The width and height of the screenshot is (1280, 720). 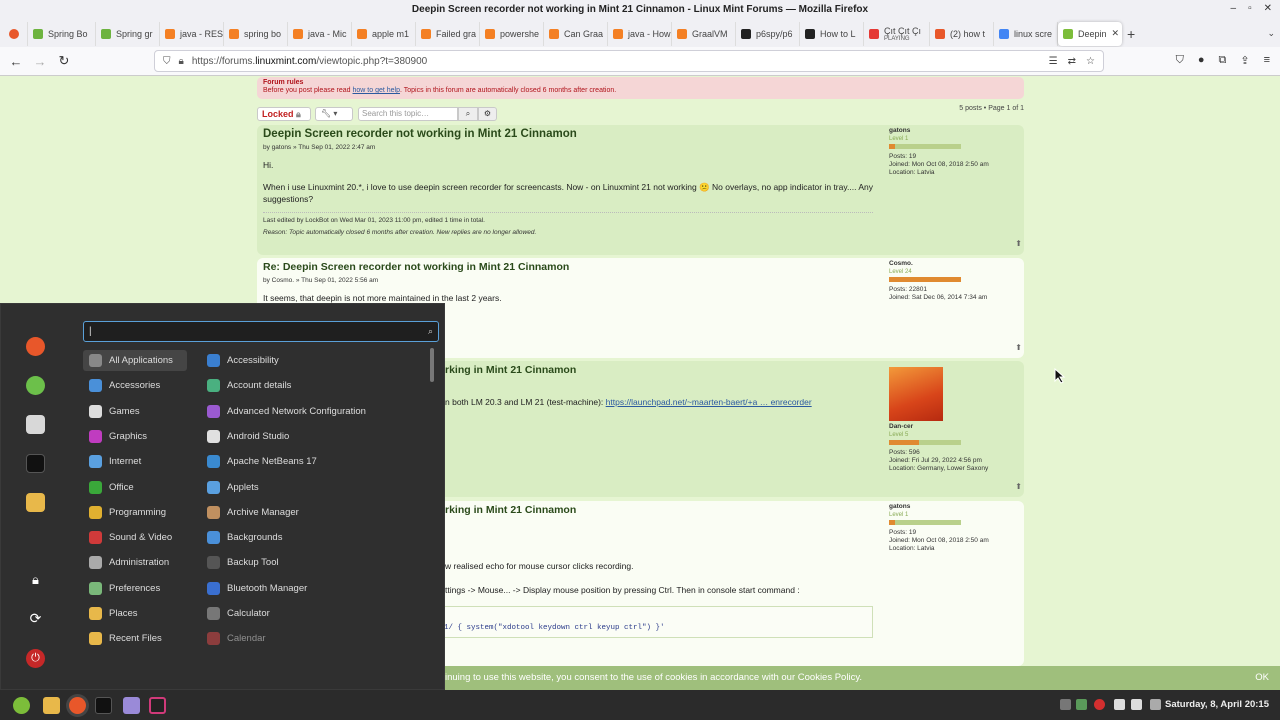 What do you see at coordinates (1090, 33) in the screenshot?
I see `browser-tab: Deepin ✕` at bounding box center [1090, 33].